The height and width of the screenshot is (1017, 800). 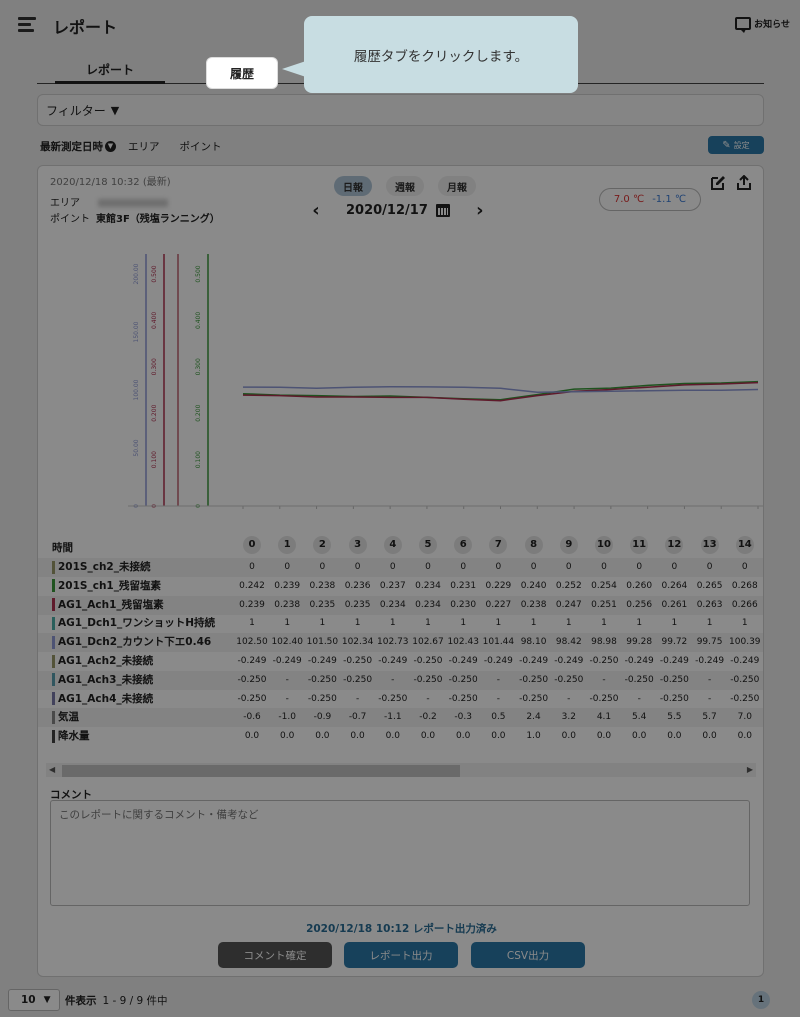 What do you see at coordinates (135, 642) in the screenshot?
I see `table-row-label-text: AG1_Dch2_カウント下エ0.46` at bounding box center [135, 642].